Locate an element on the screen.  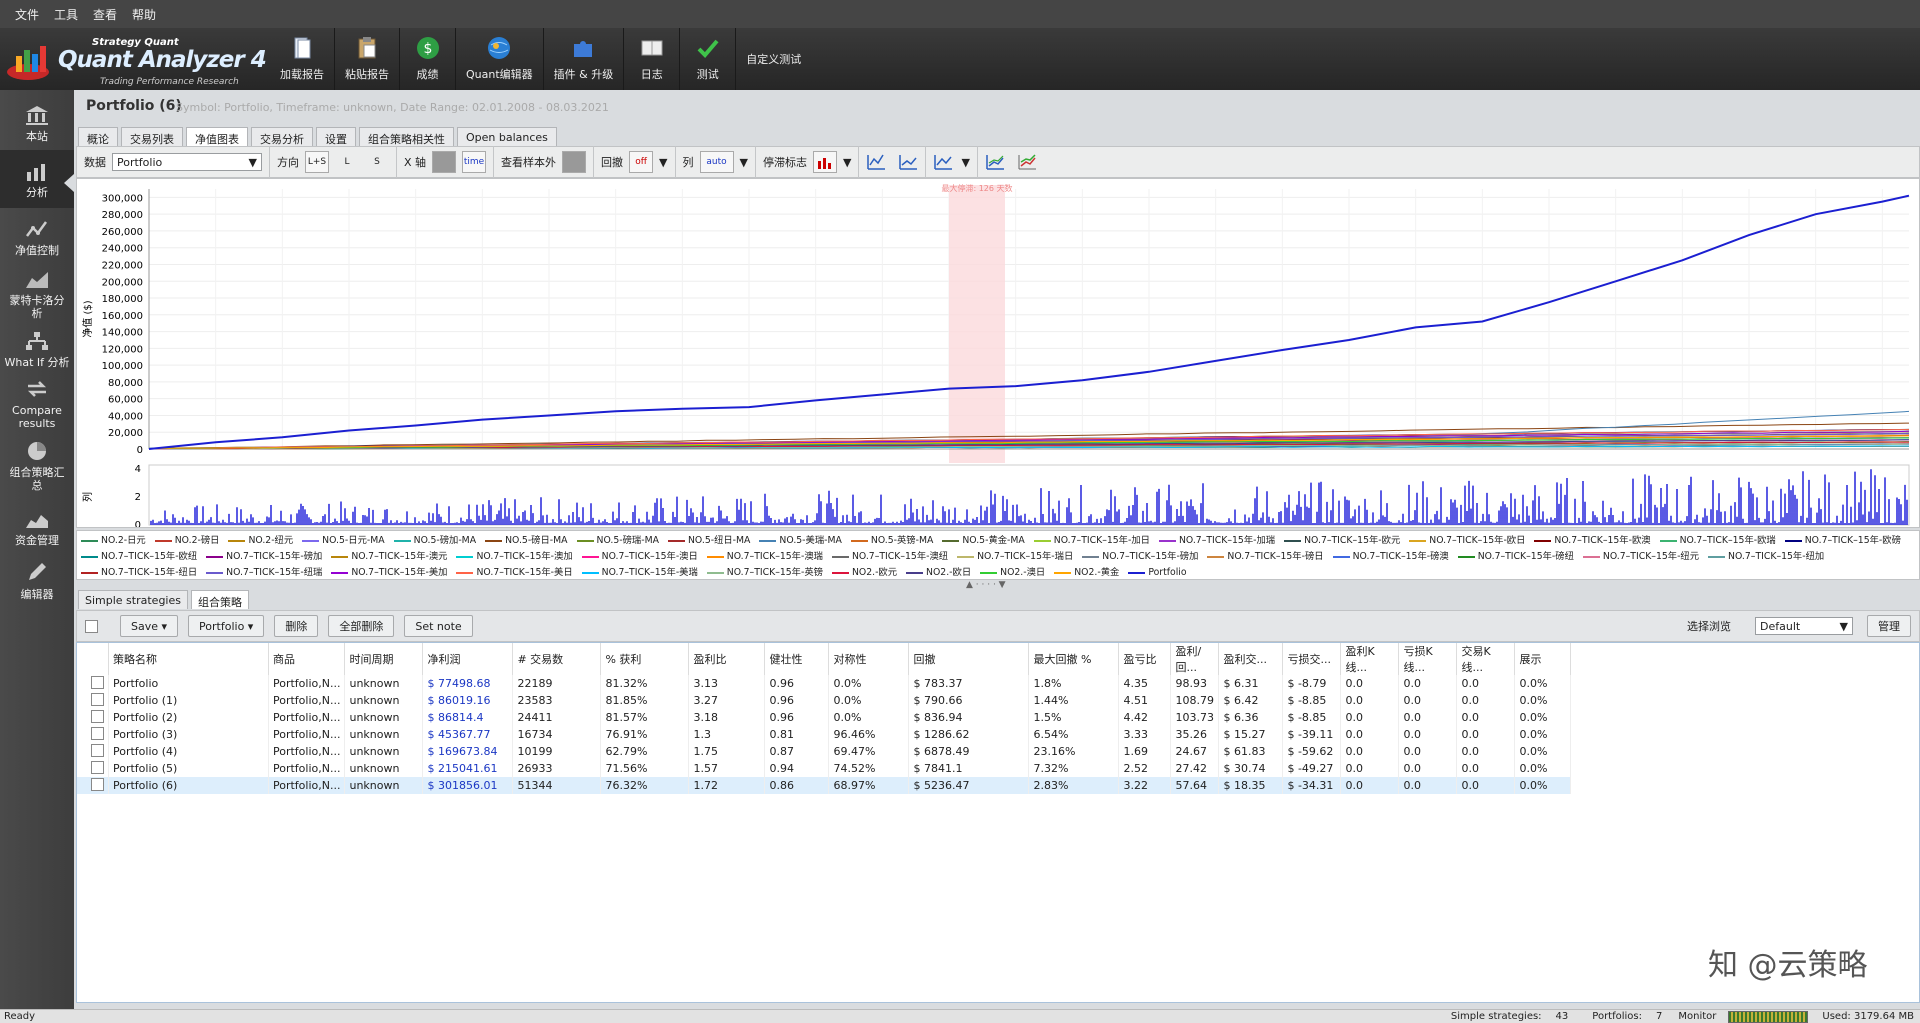
tab-trade-analysis: 交易分析 is located at coordinates (282, 136).